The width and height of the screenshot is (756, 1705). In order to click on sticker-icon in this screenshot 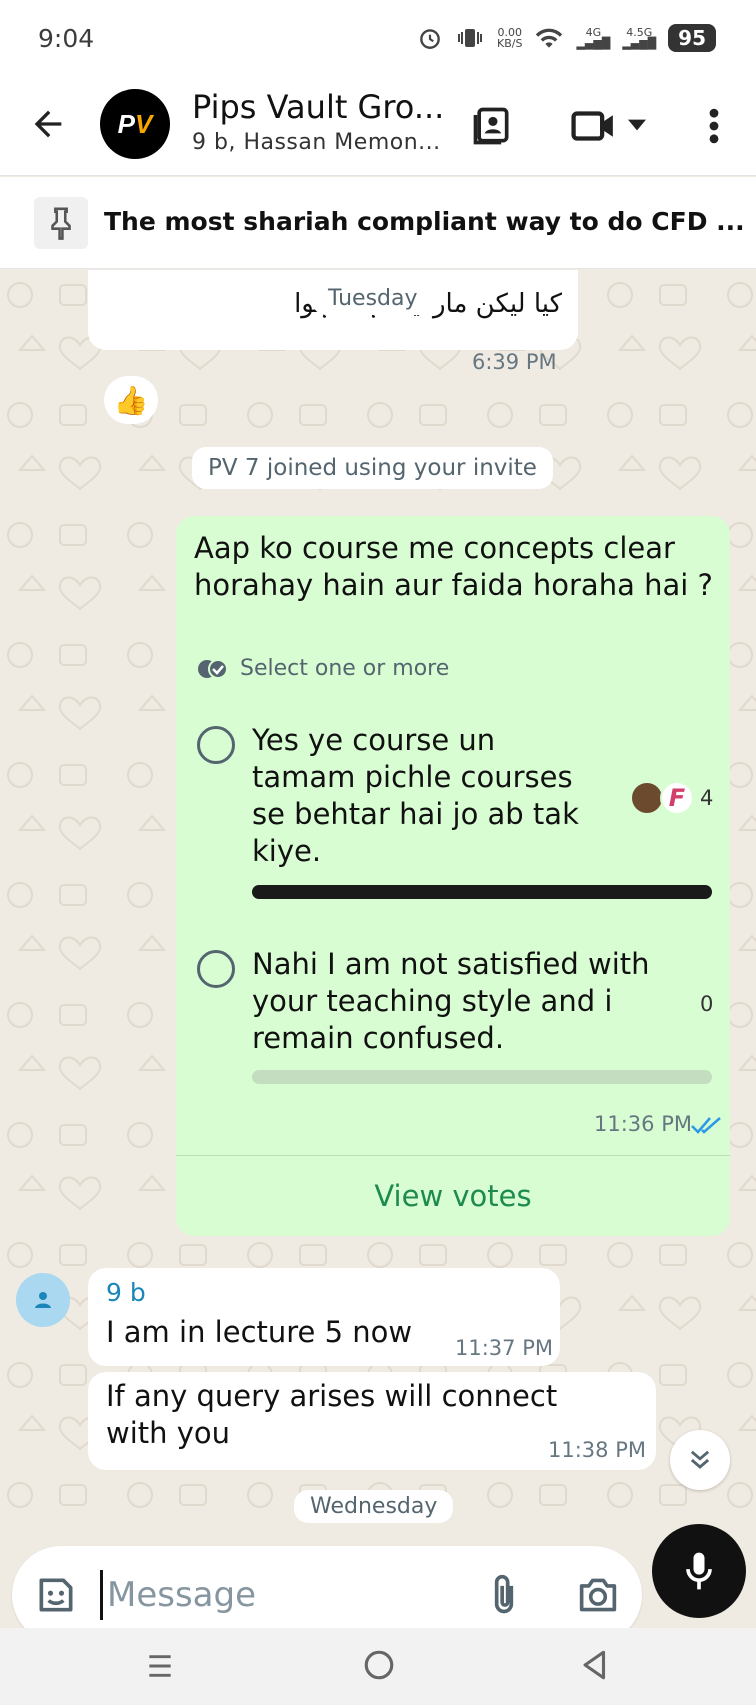, I will do `click(56, 1595)`.